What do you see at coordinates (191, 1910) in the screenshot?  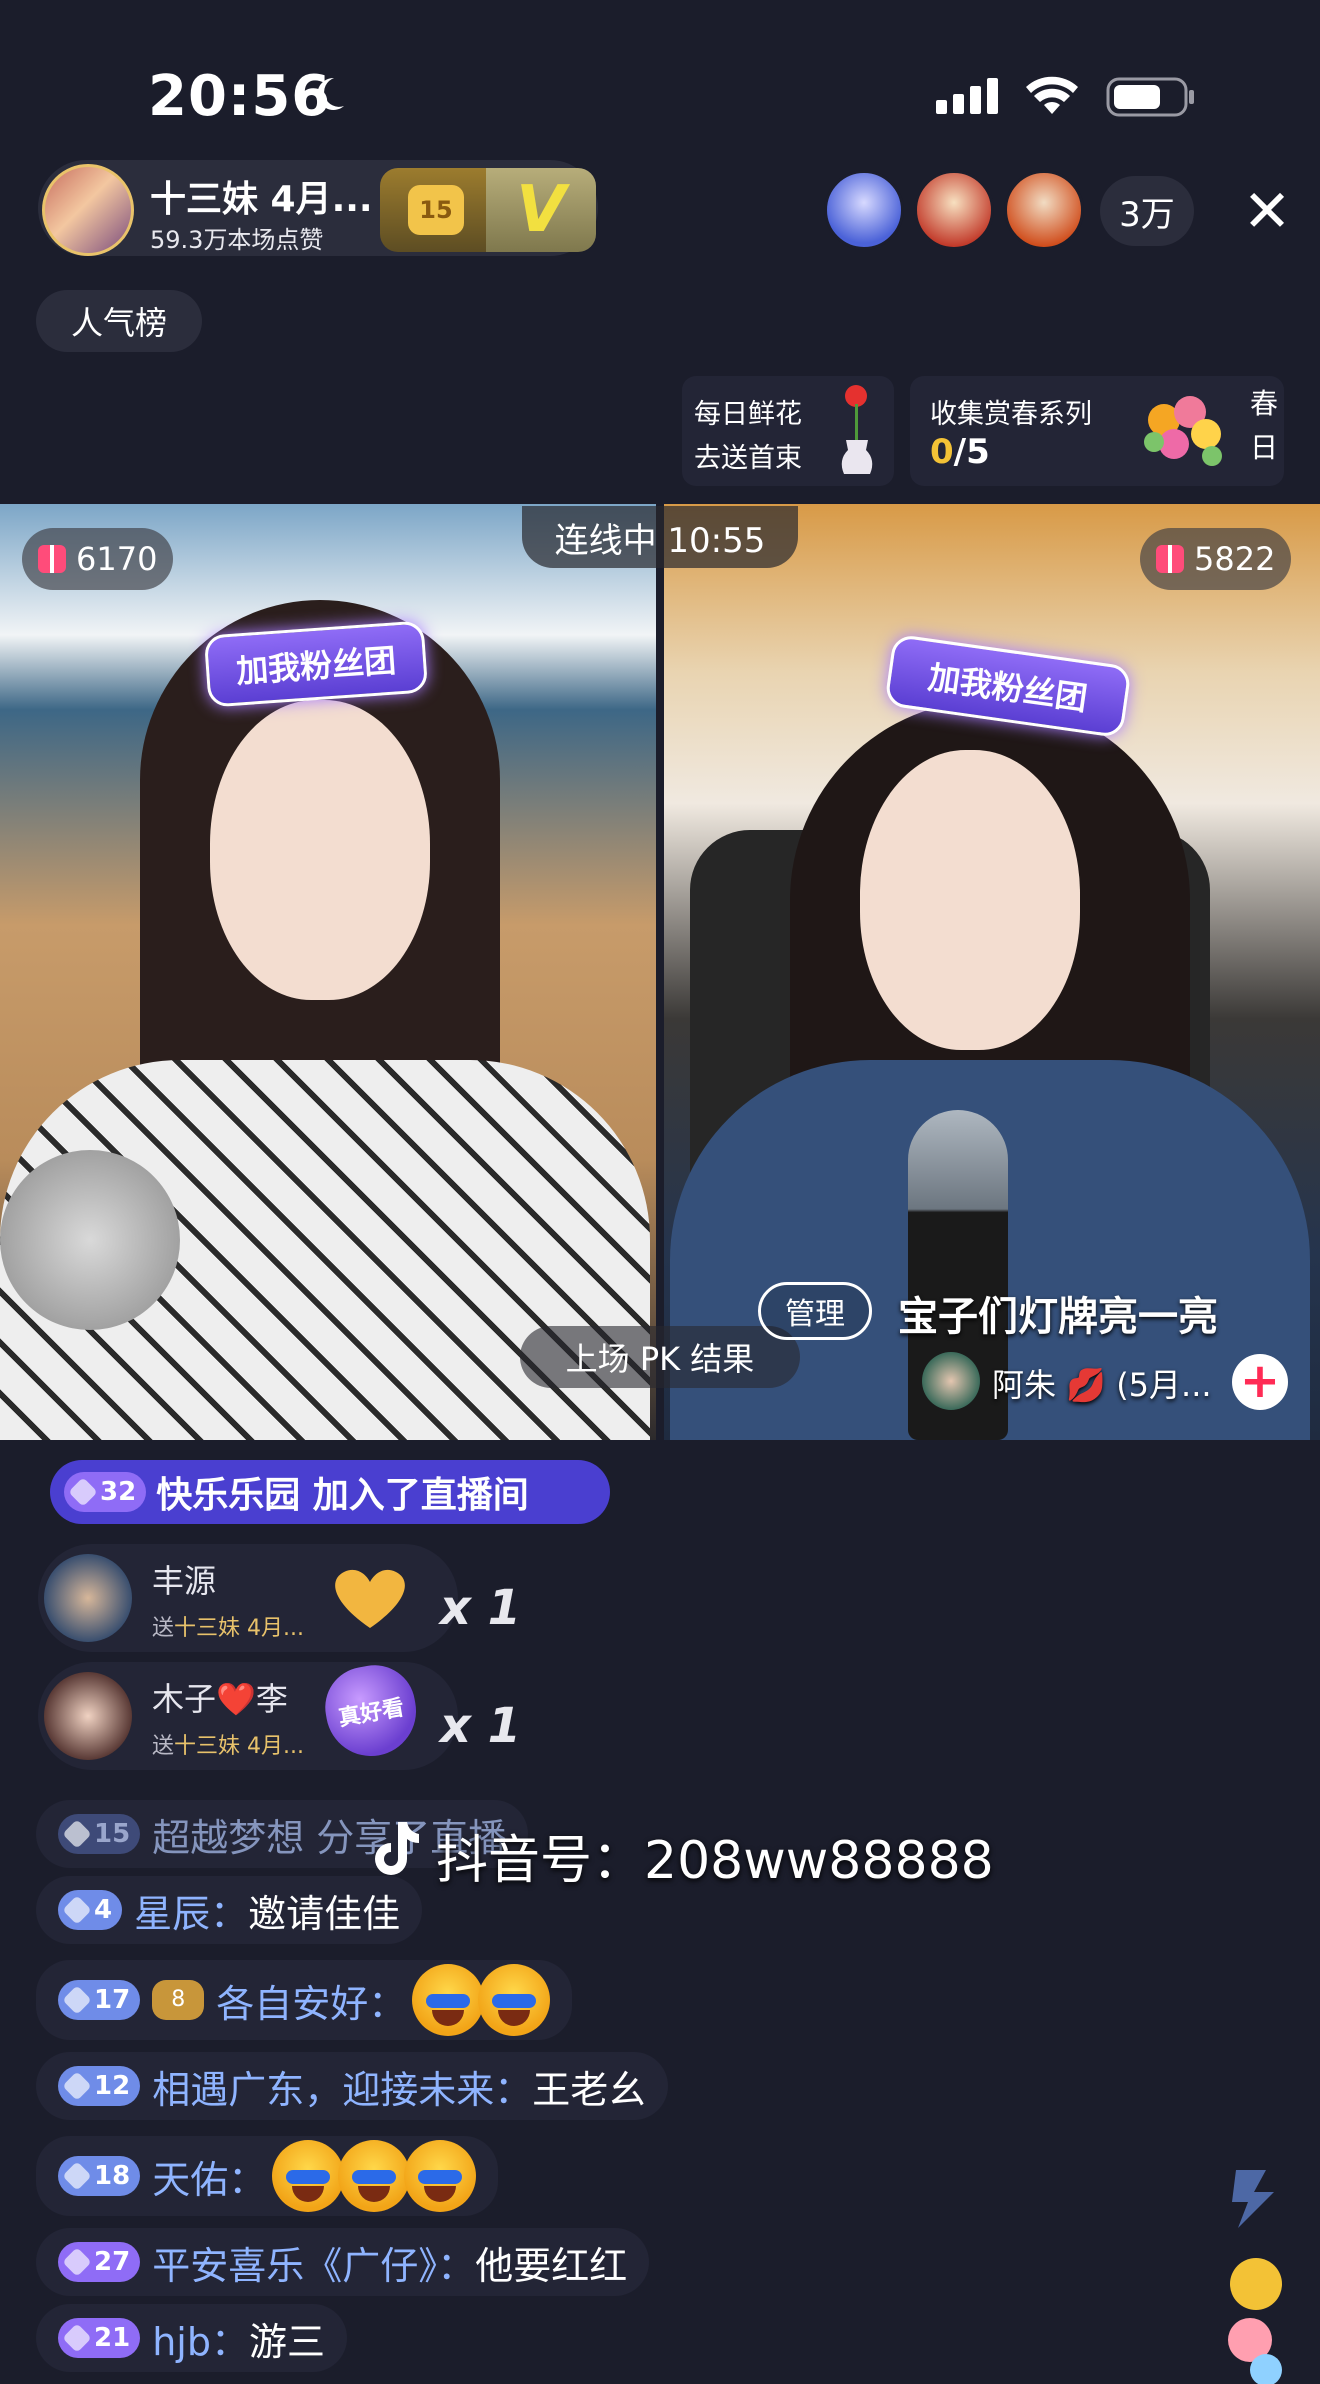 I see `chat-user: 星辰：` at bounding box center [191, 1910].